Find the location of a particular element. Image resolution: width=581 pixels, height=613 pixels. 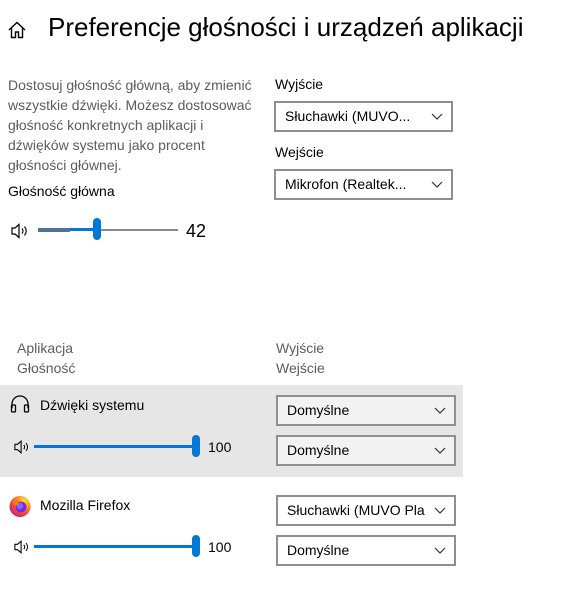

master-volume-label: Głośność główna is located at coordinates (61, 191).